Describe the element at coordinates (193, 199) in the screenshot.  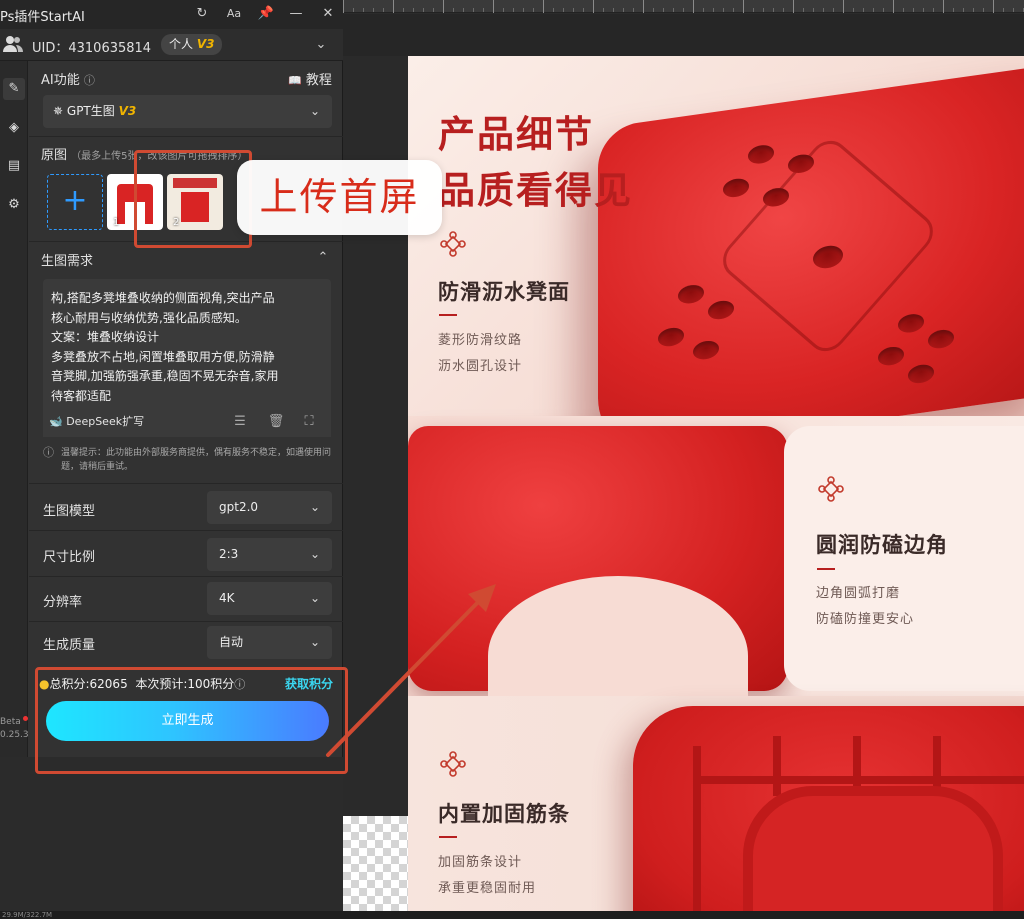
I see `highlight-box-thumbnail` at that location.